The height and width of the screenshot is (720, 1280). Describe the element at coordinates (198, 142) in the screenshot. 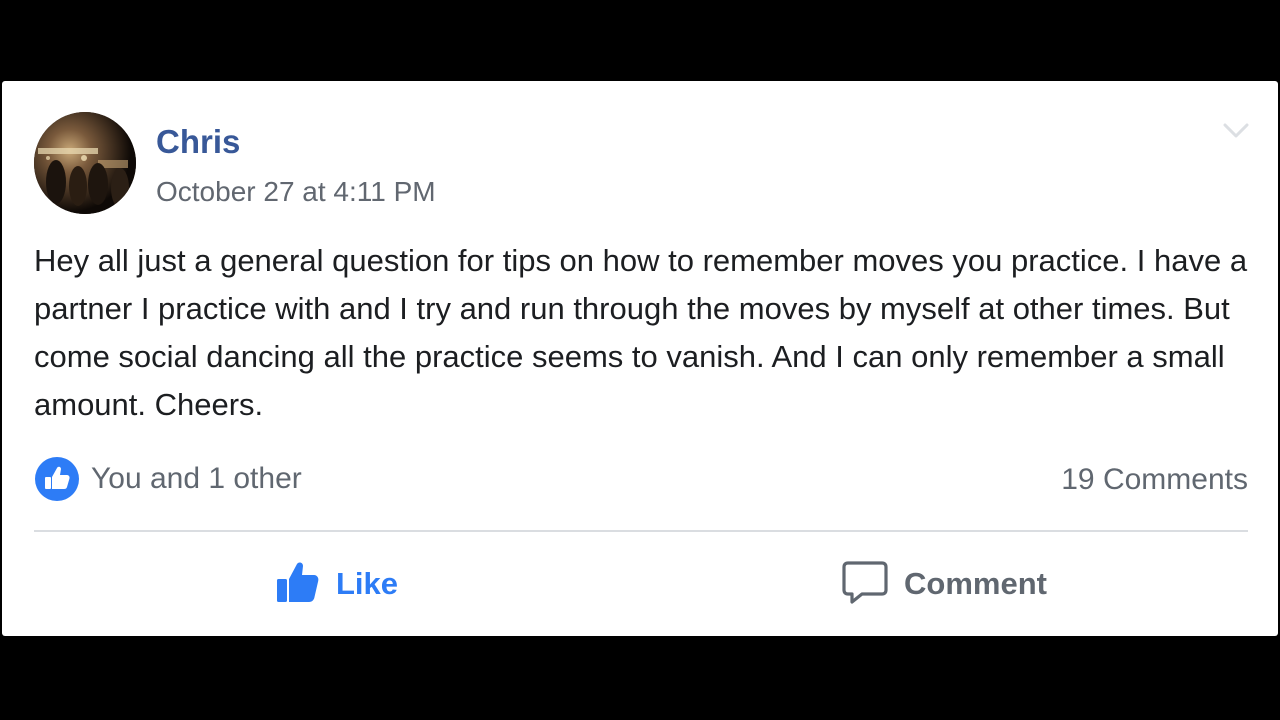

I see `author-name: Chris` at that location.